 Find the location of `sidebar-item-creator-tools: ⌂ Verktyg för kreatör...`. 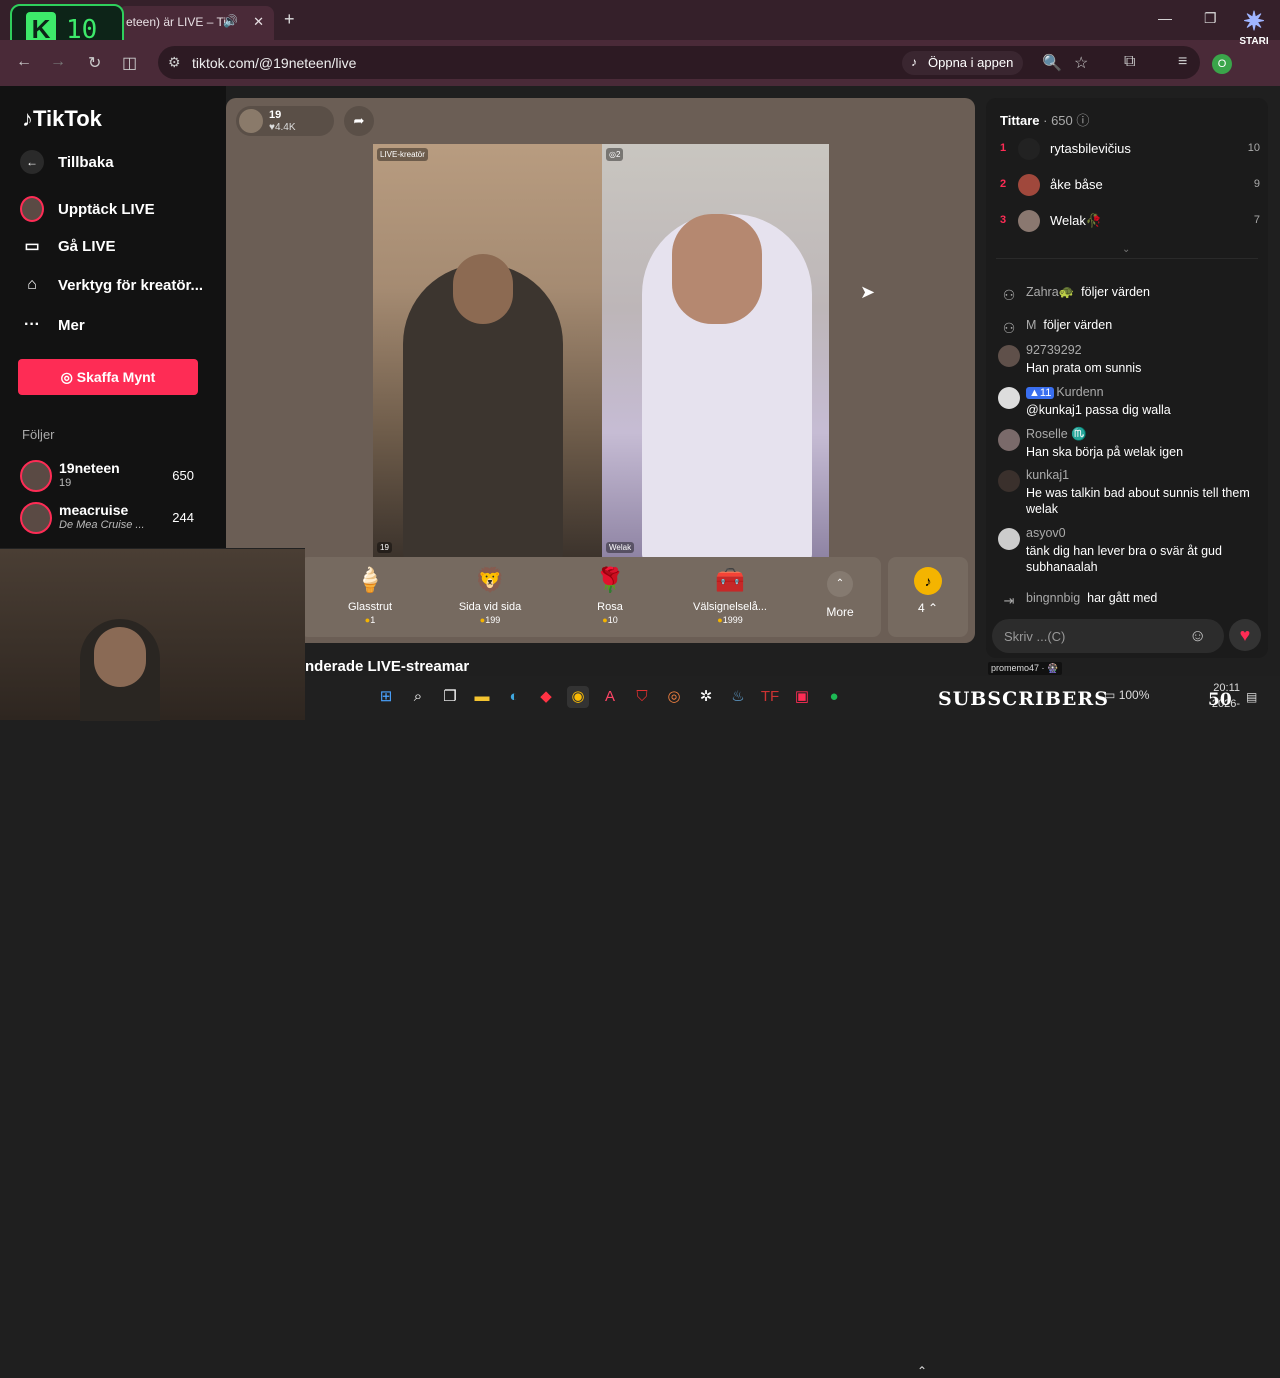

sidebar-item-creator-tools: ⌂ Verktyg för kreatör... is located at coordinates (111, 285).